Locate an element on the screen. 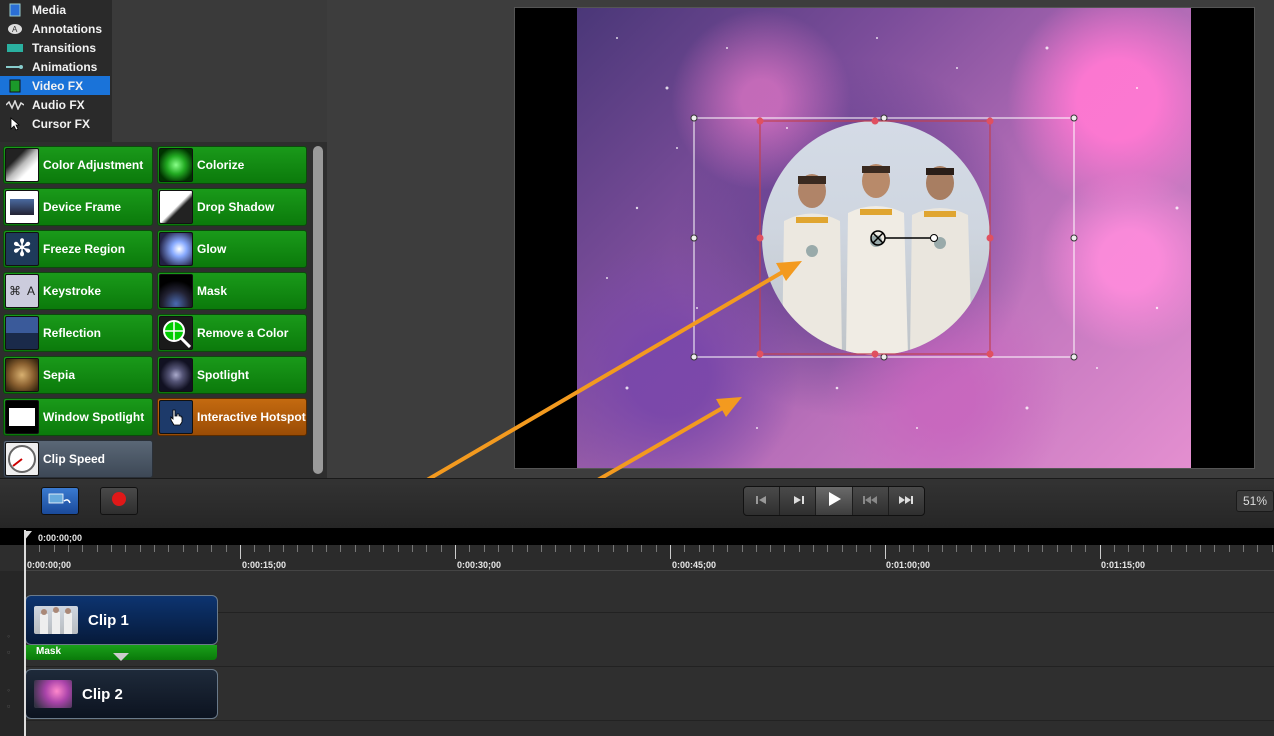  voice-narration-button is located at coordinates (60, 501).